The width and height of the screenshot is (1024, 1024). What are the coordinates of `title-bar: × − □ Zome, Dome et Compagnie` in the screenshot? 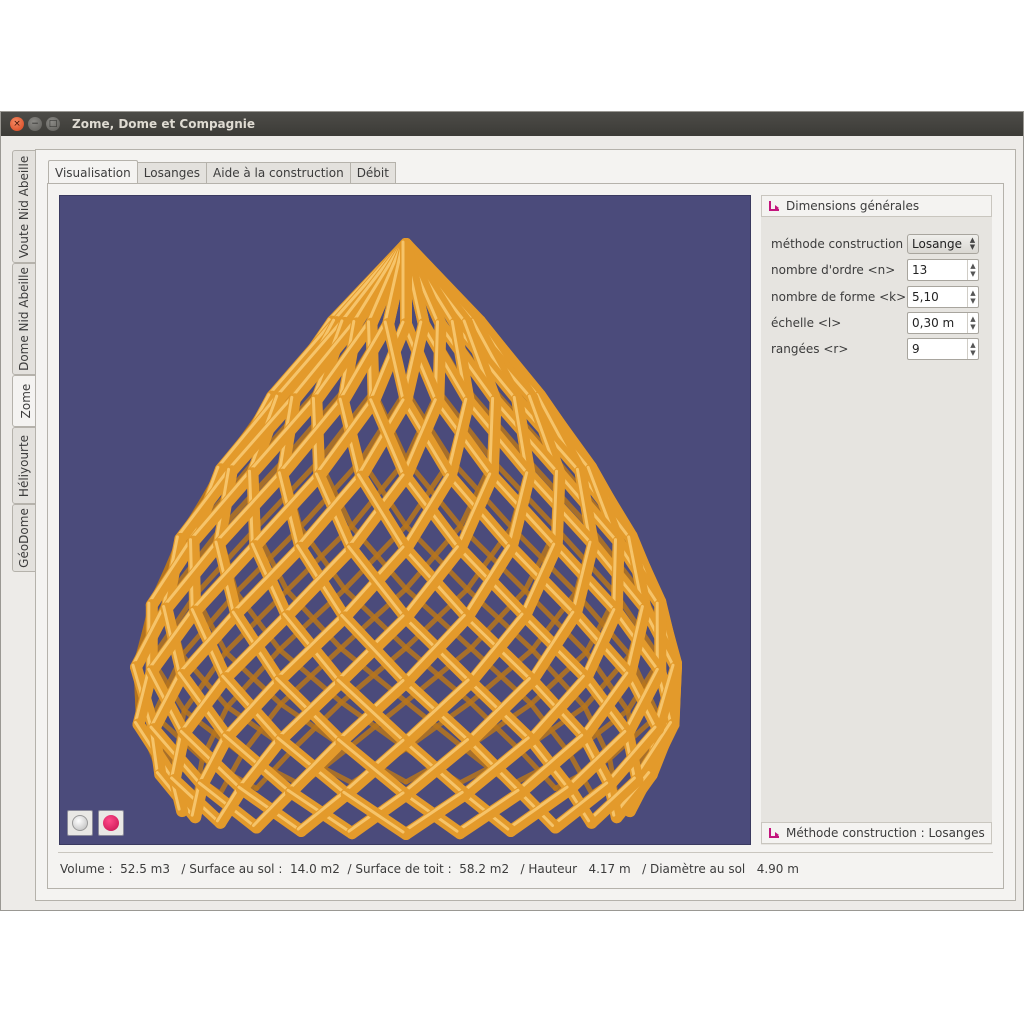 It's located at (512, 124).